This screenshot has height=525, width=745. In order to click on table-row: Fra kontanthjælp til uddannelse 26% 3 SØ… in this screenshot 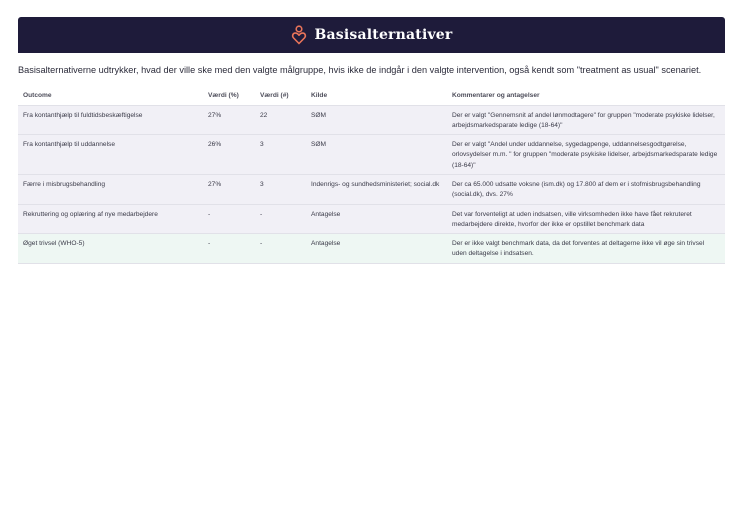, I will do `click(371, 154)`.